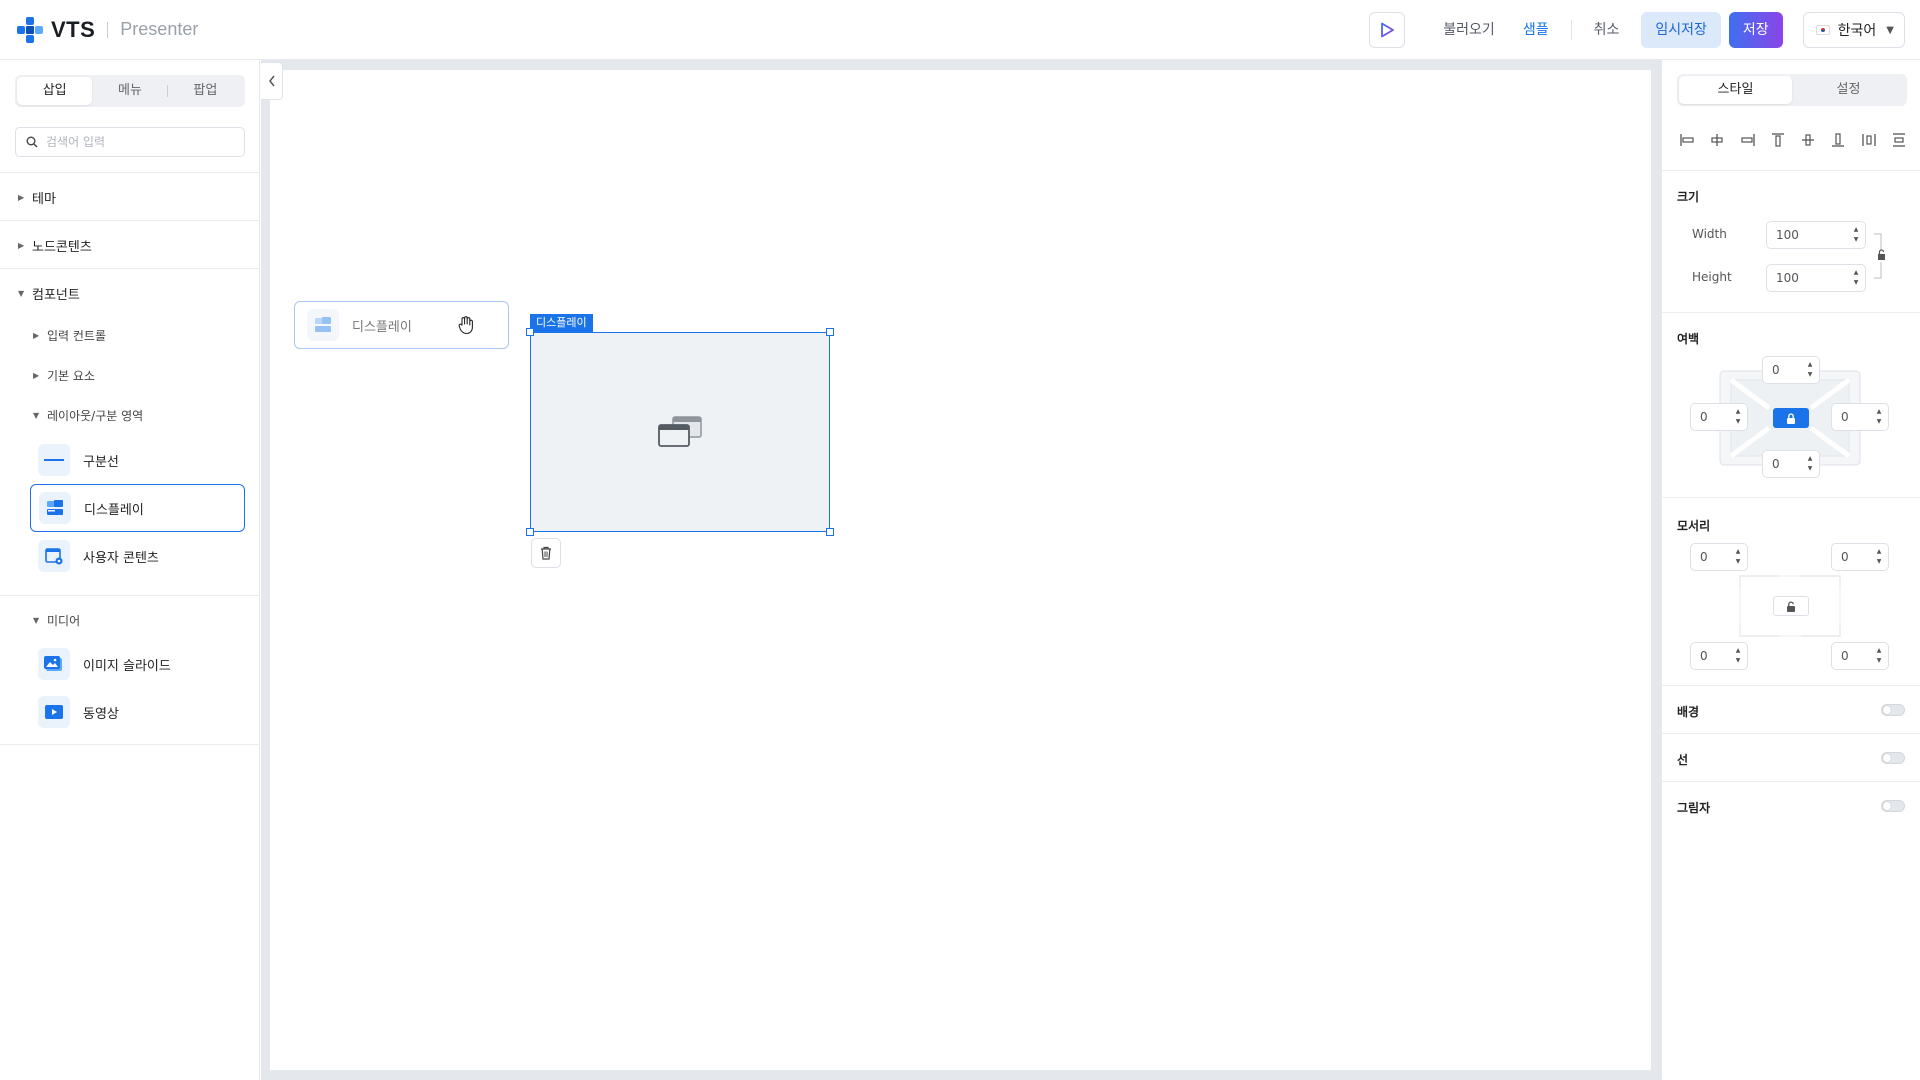  I want to click on corner-bottom-right-stepper: ▲ ▼, so click(1879, 656).